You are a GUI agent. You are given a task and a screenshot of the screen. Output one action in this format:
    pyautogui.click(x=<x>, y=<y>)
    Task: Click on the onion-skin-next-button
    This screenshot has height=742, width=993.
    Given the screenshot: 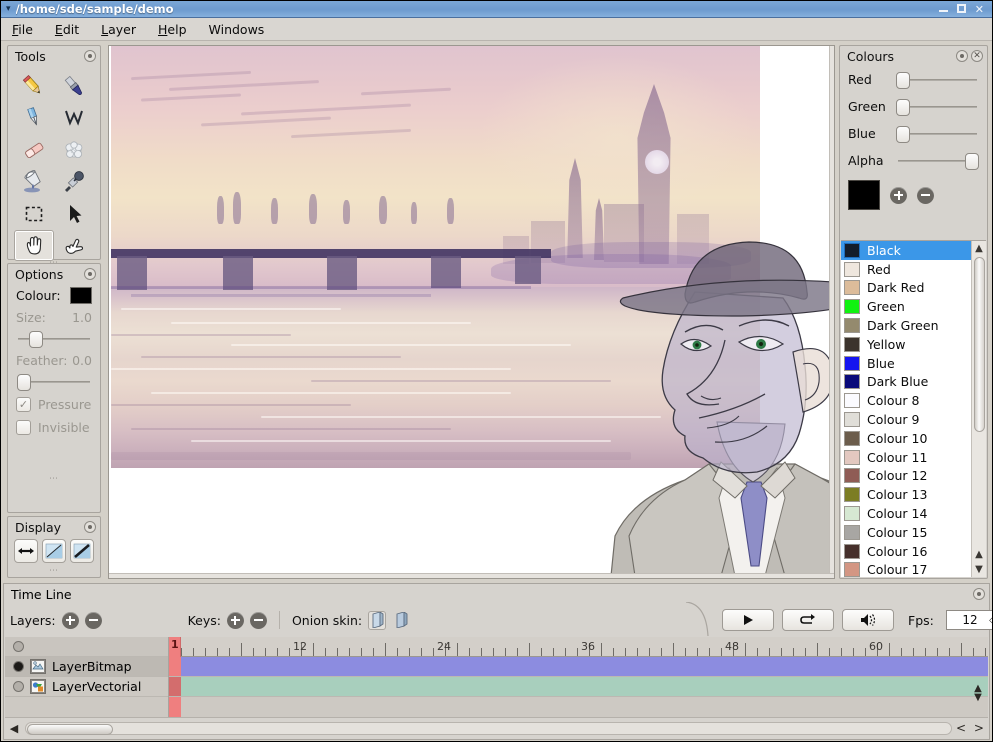 What is the action you would take?
    pyautogui.click(x=401, y=620)
    